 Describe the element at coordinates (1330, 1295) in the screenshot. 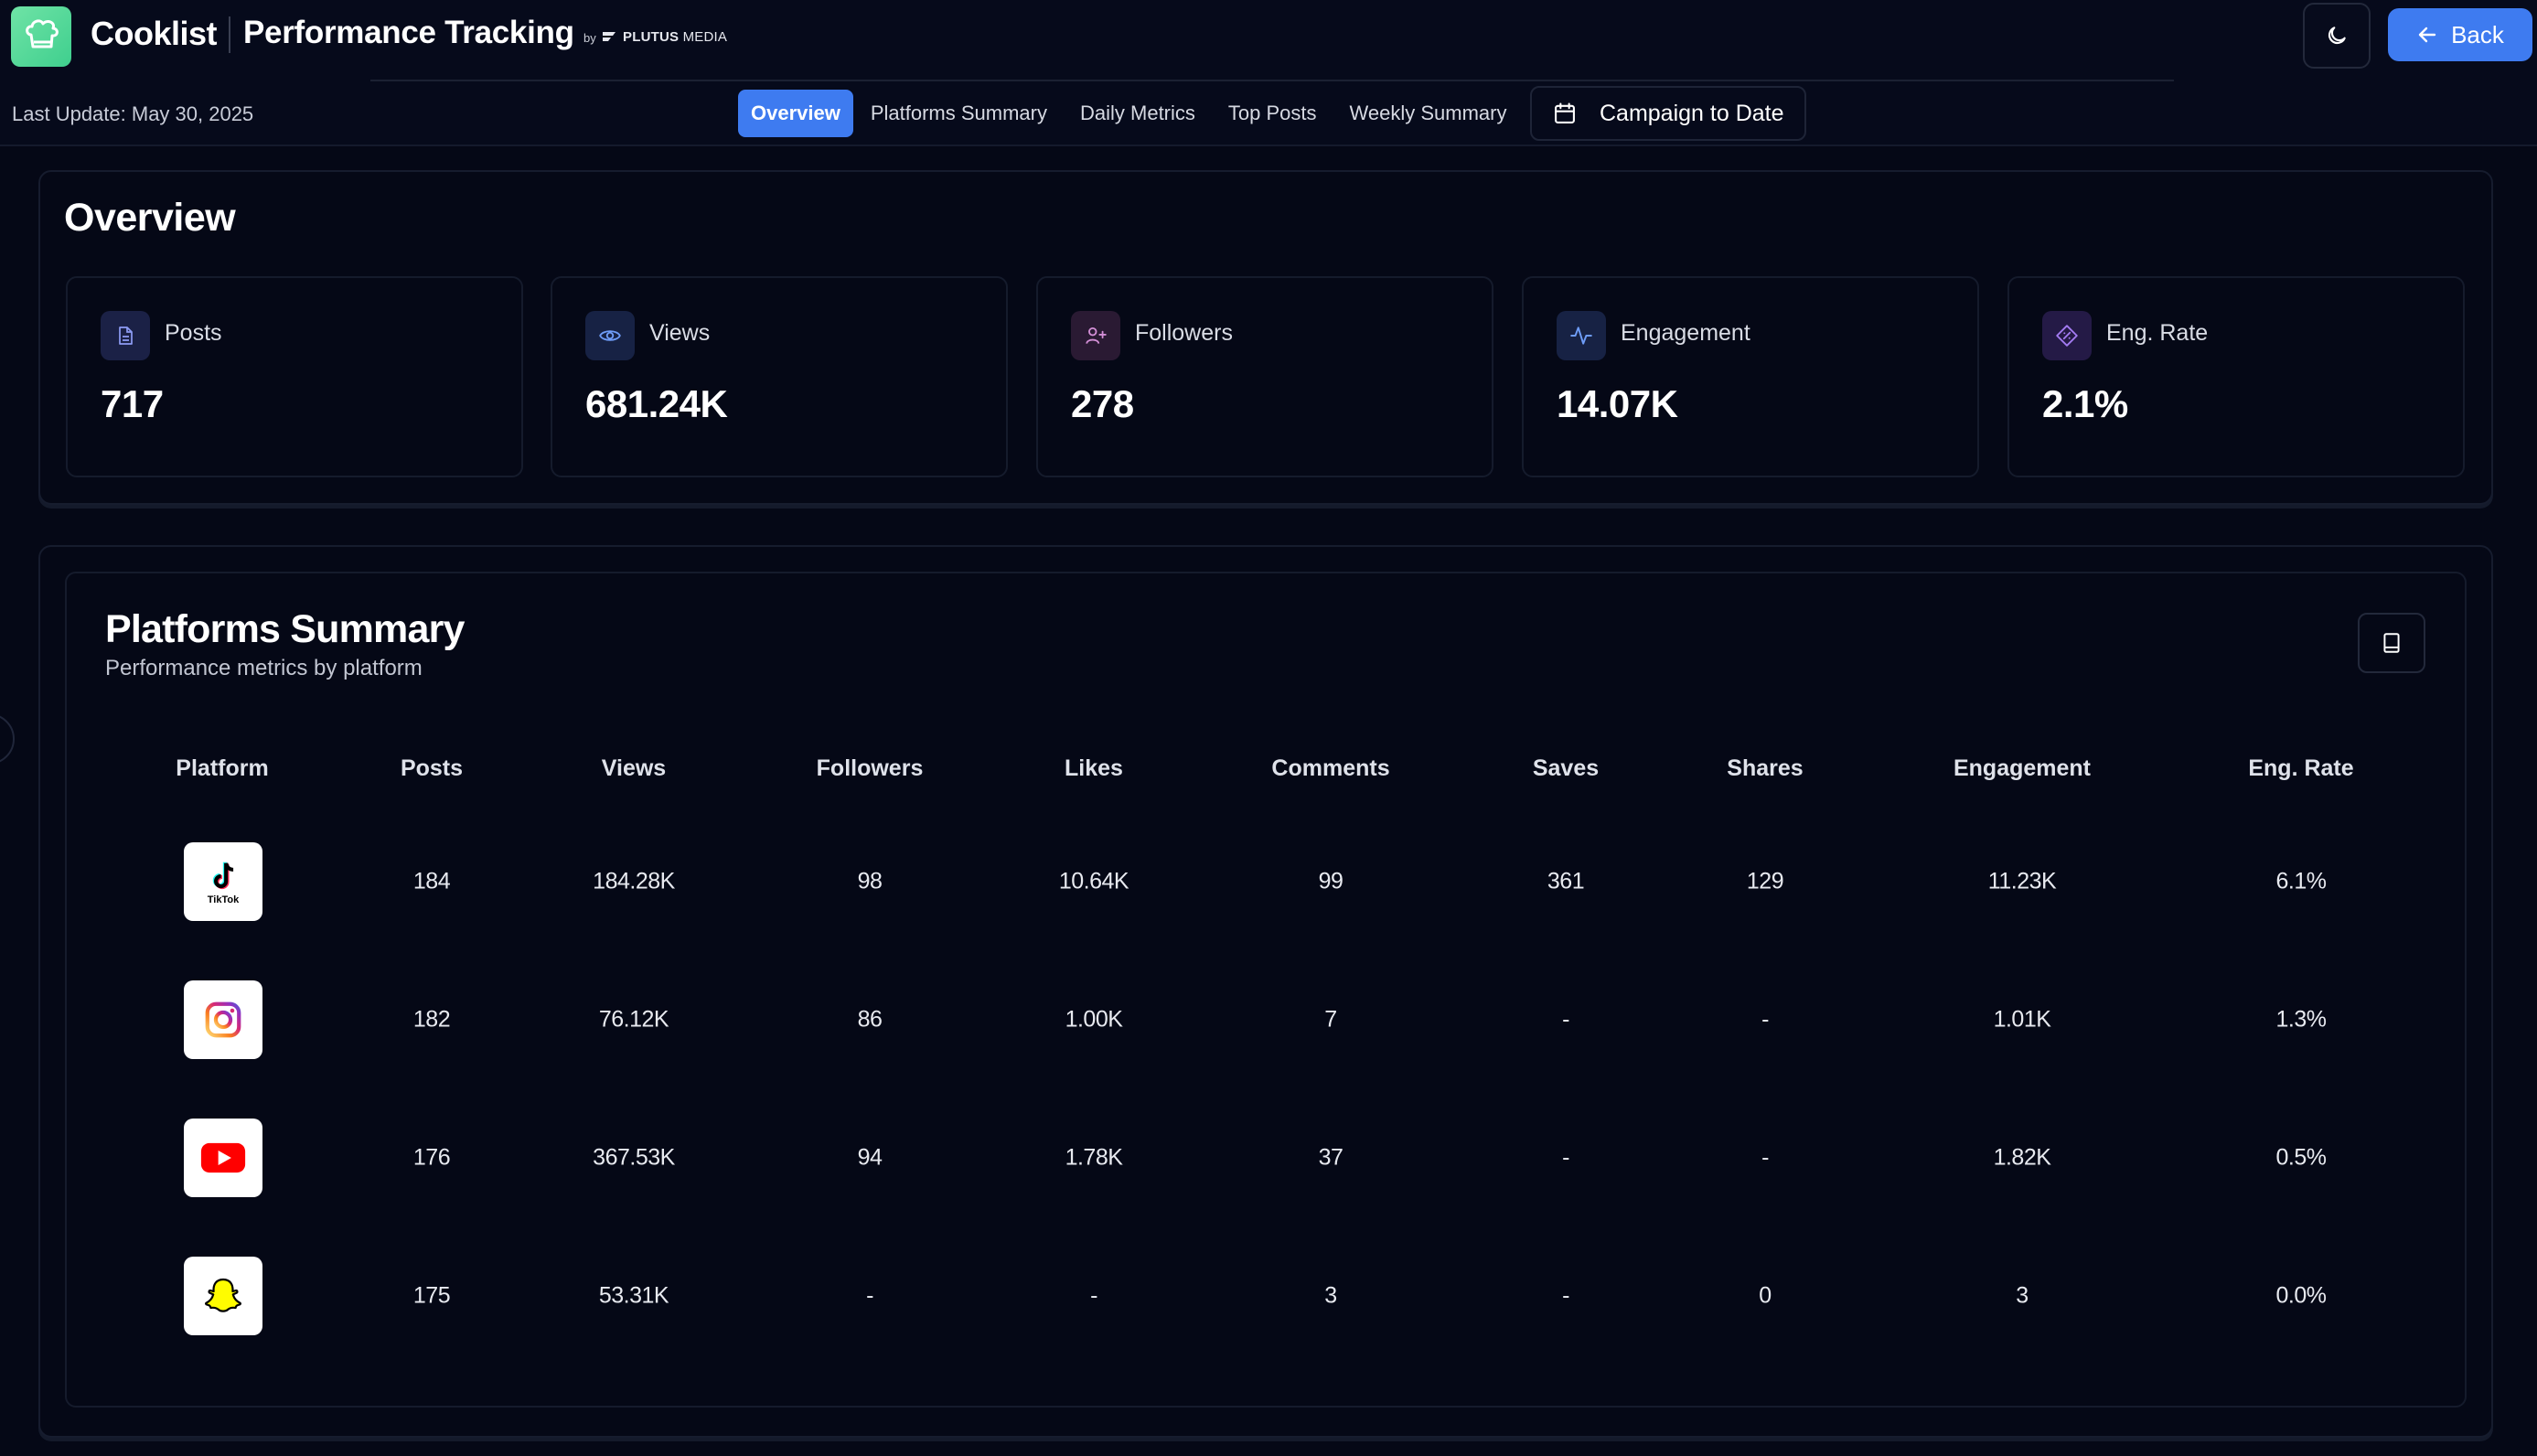

I see `cell-comments: 3` at that location.